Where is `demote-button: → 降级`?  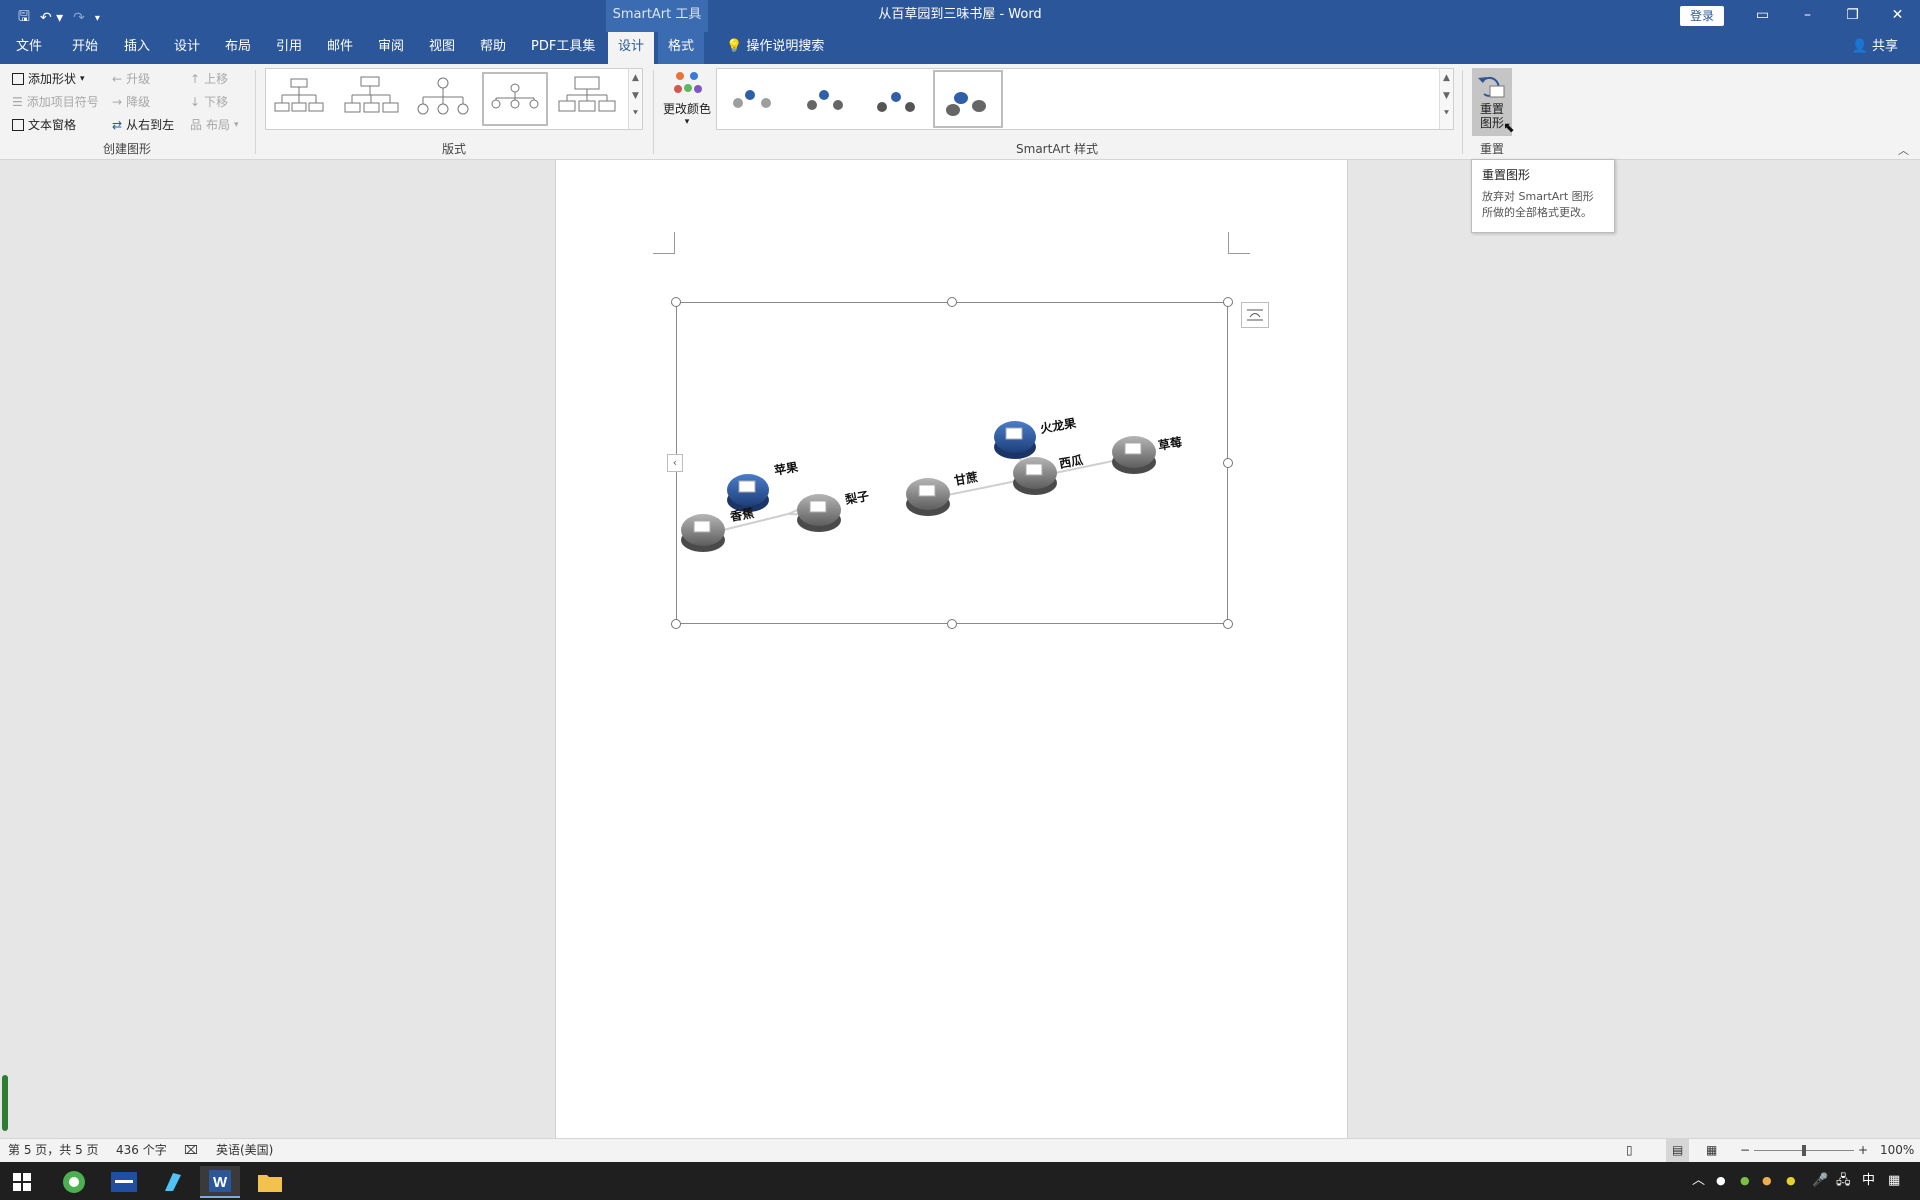
demote-button: → 降级 is located at coordinates (131, 101).